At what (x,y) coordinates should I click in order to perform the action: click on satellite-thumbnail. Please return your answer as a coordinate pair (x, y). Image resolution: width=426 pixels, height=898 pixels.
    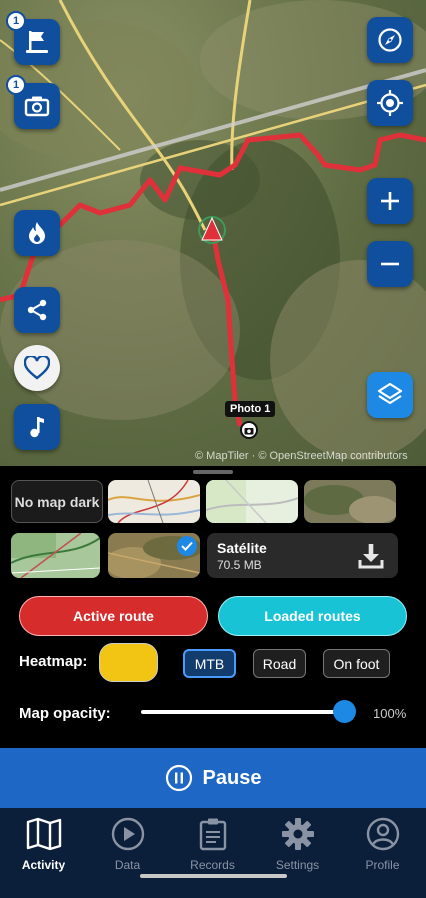
    Looking at the image, I should click on (350, 504).